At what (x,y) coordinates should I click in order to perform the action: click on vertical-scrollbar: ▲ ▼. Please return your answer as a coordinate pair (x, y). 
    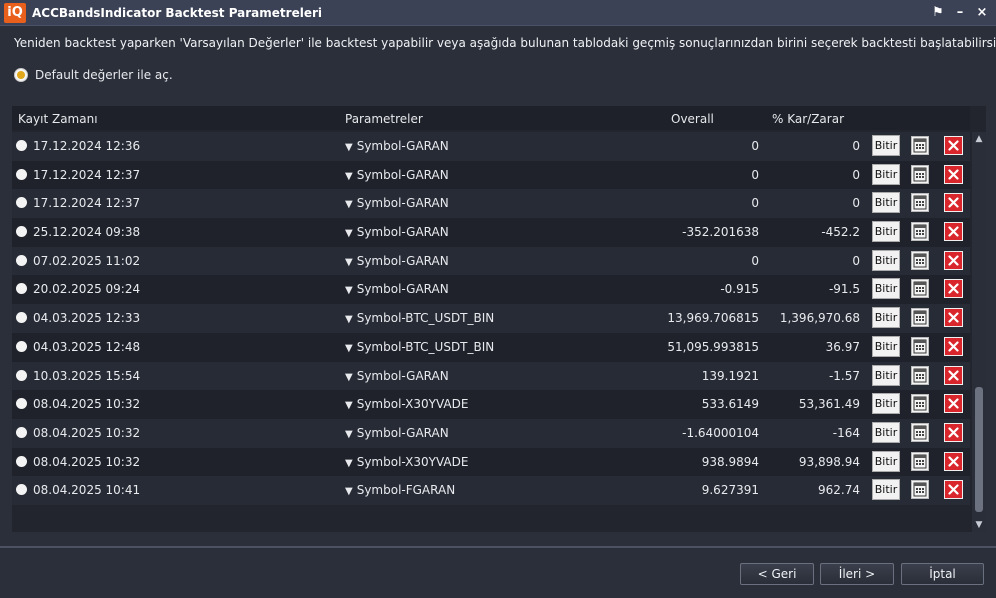
    Looking at the image, I should click on (979, 332).